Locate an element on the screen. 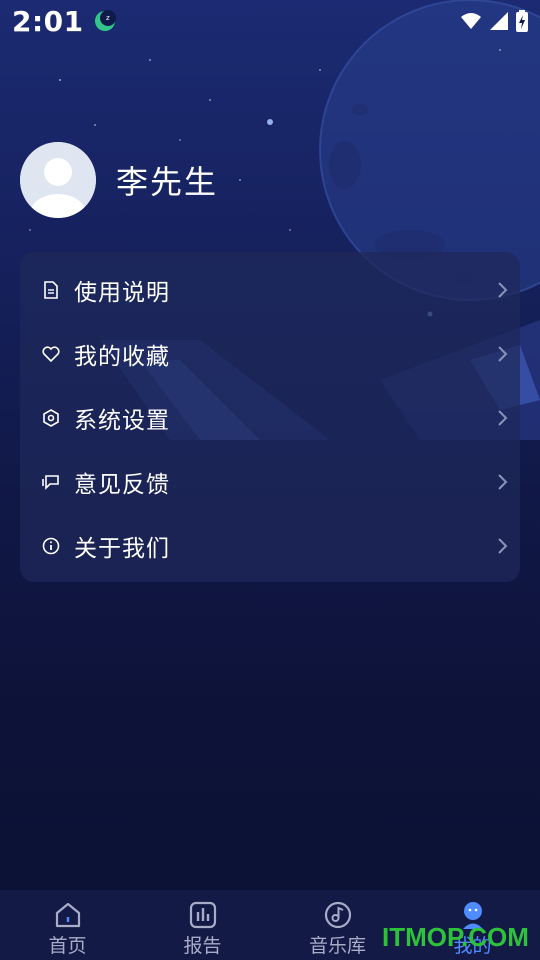 The height and width of the screenshot is (960, 540). menu-item-label: 我的收藏 is located at coordinates (122, 357).